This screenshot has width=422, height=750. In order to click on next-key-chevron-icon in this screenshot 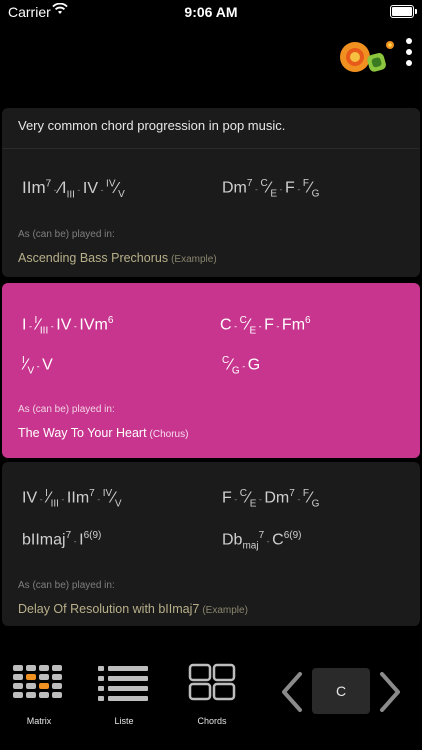, I will do `click(391, 692)`.